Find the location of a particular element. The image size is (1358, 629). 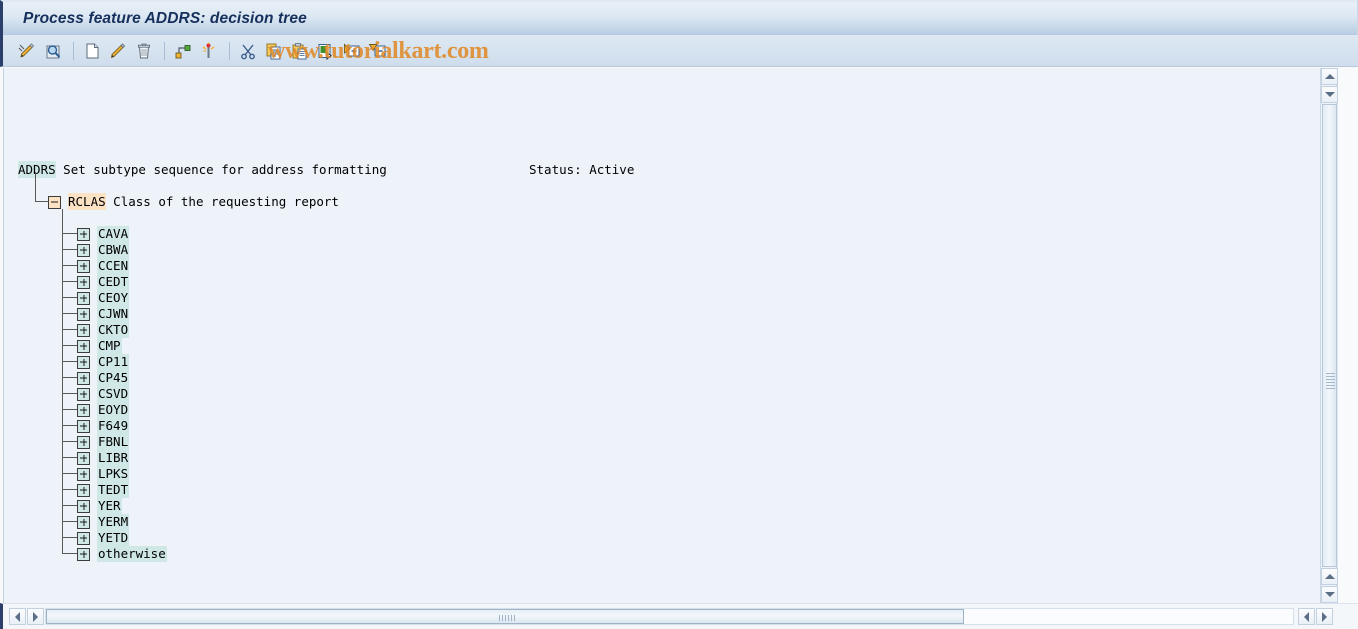

tree-child-label: CP11 is located at coordinates (113, 362).